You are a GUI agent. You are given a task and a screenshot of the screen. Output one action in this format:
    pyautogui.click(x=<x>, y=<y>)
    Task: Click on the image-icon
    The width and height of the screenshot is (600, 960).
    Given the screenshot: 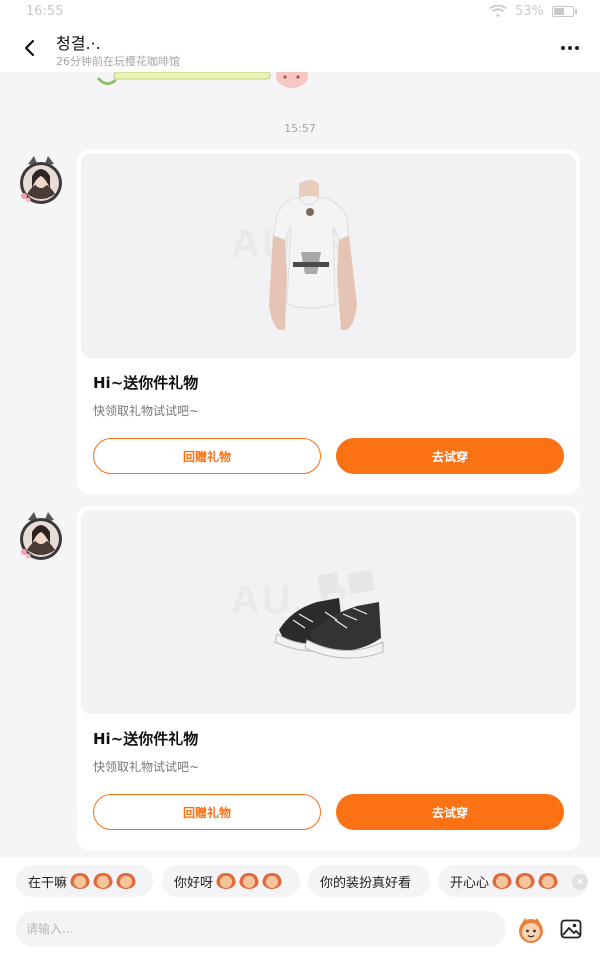 What is the action you would take?
    pyautogui.click(x=571, y=929)
    